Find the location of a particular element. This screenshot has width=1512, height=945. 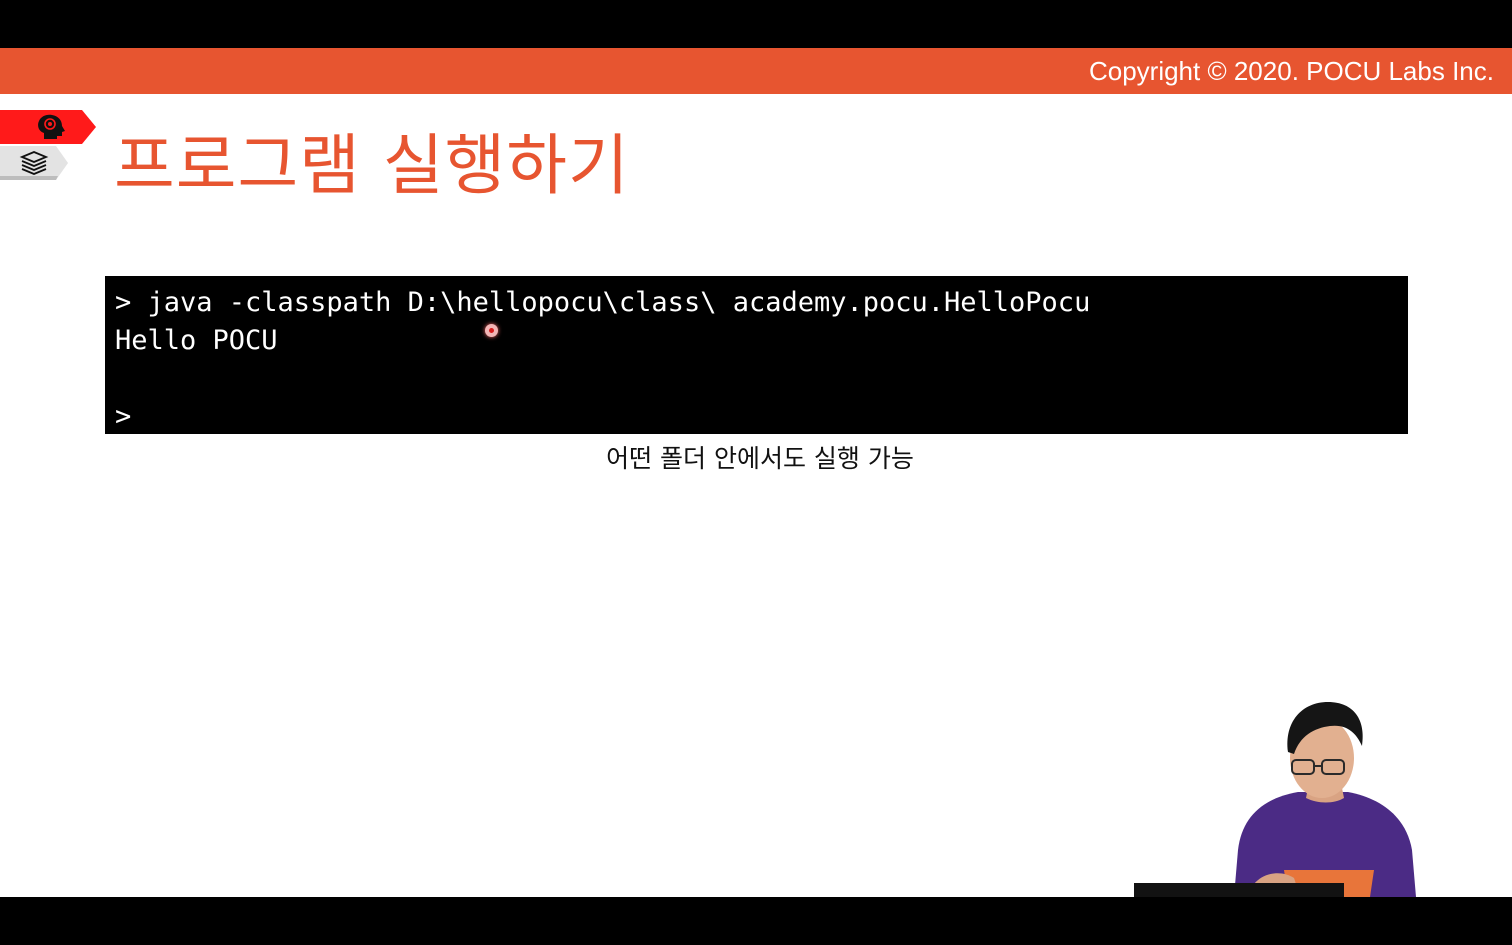

slide-title: 프로그램 실행하기 is located at coordinates (372, 165).